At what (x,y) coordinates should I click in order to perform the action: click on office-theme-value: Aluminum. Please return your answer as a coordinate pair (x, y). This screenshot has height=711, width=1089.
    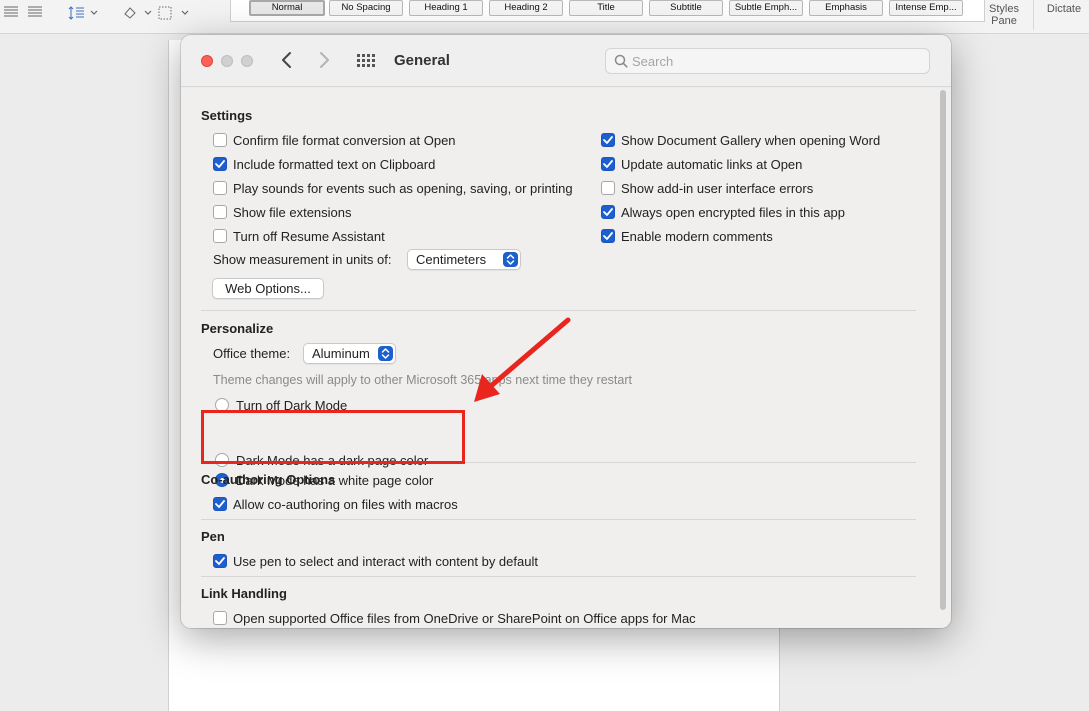
    Looking at the image, I should click on (341, 353).